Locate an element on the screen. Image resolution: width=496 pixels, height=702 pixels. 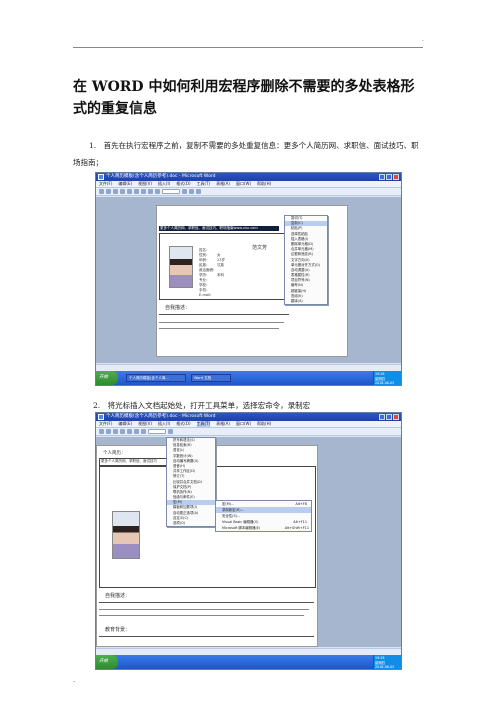
zoom-select is located at coordinates (171, 191).